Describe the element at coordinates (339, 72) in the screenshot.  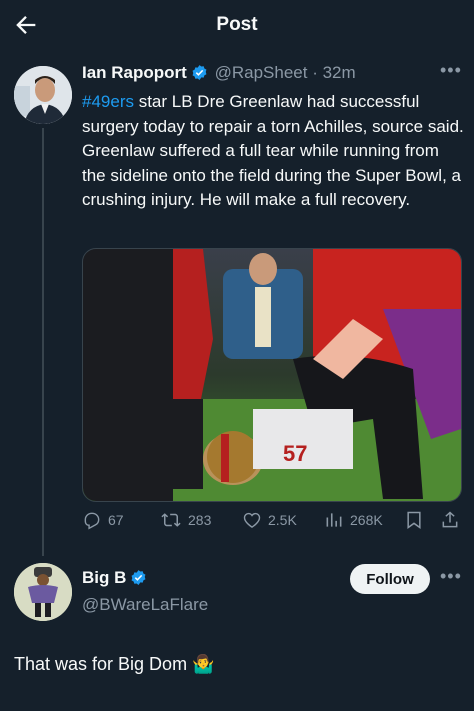
I see `timestamp: 32m` at that location.